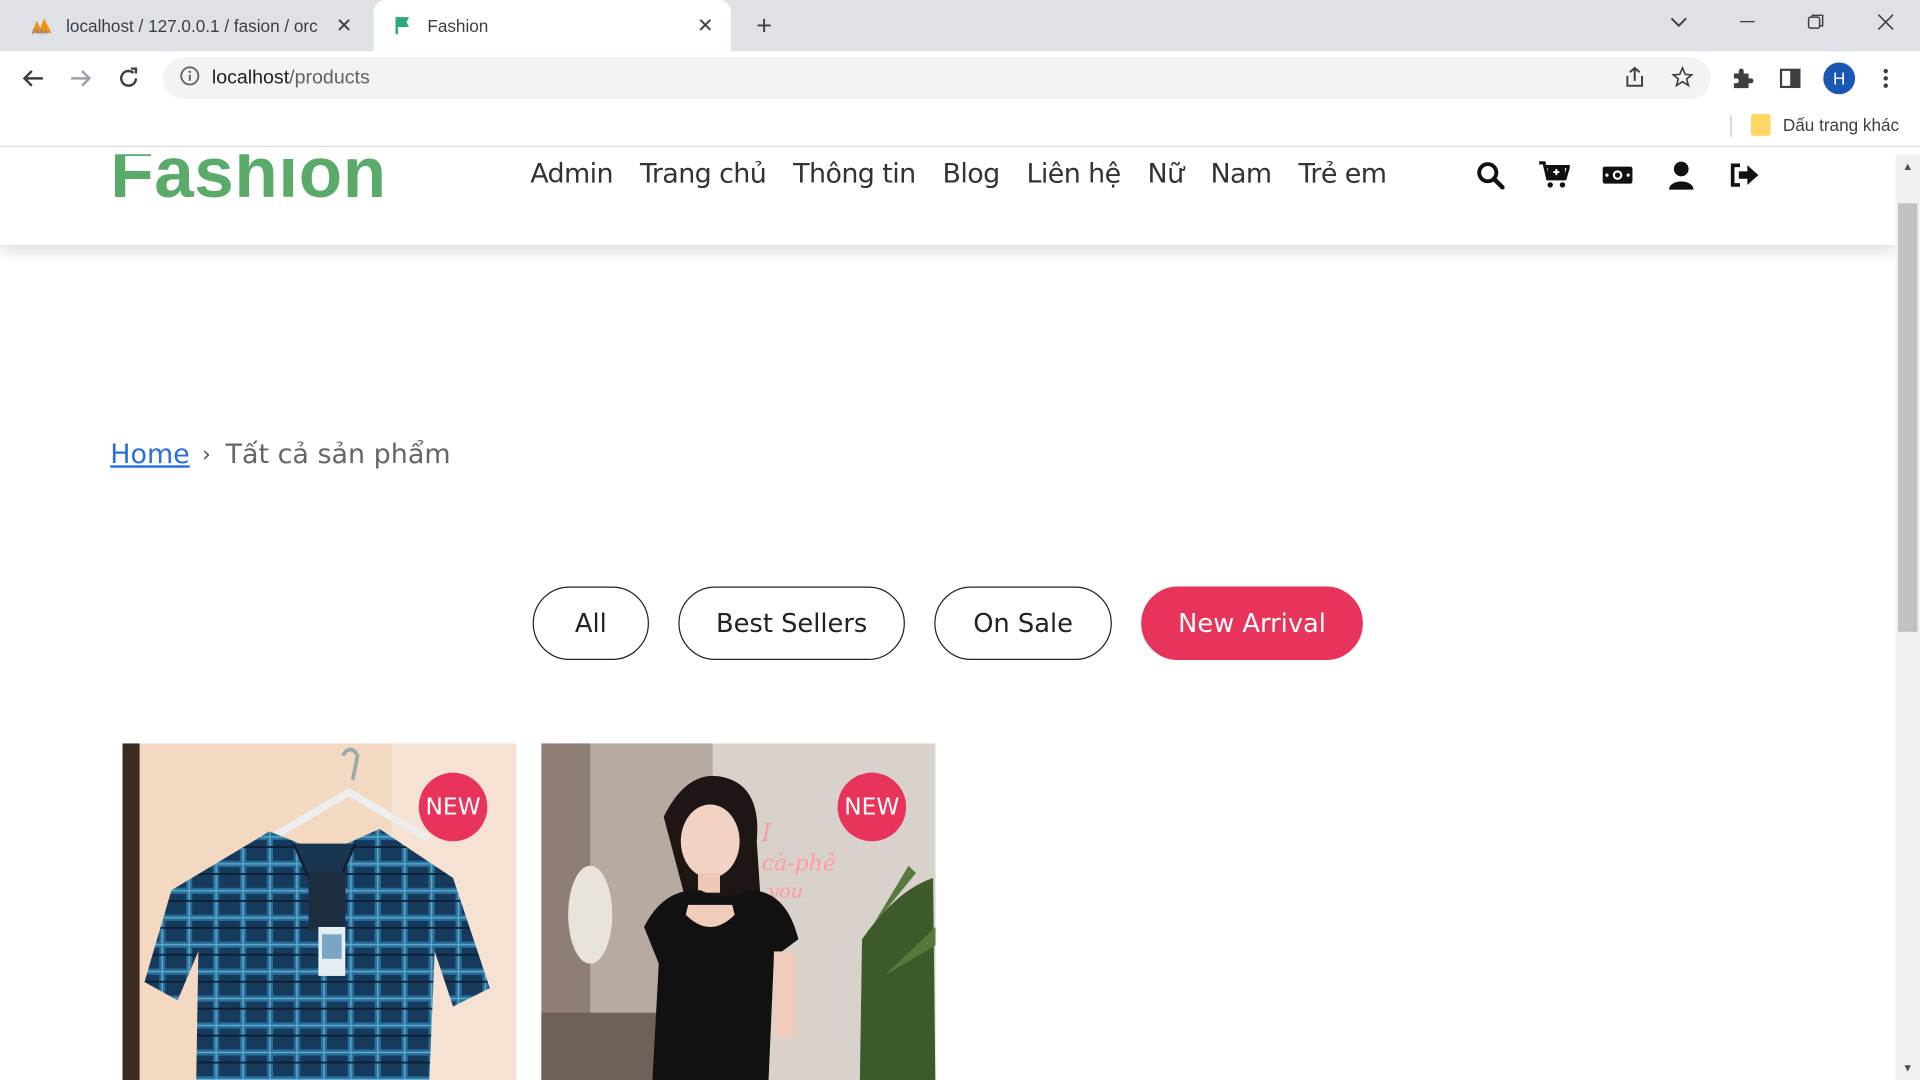 This screenshot has width=1920, height=1080. Describe the element at coordinates (41, 25) in the screenshot. I see `phpmyadmin-icon: PMA` at that location.